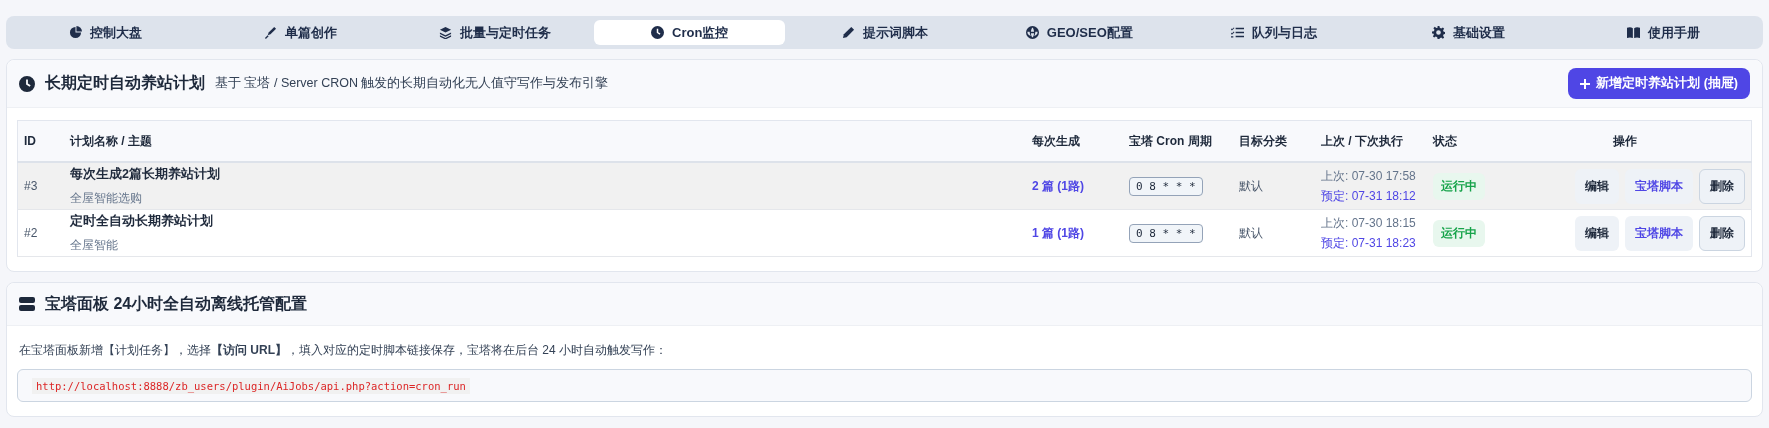  Describe the element at coordinates (1058, 232) in the screenshot. I see `per-run-count: 1 篇 (1路)` at that location.